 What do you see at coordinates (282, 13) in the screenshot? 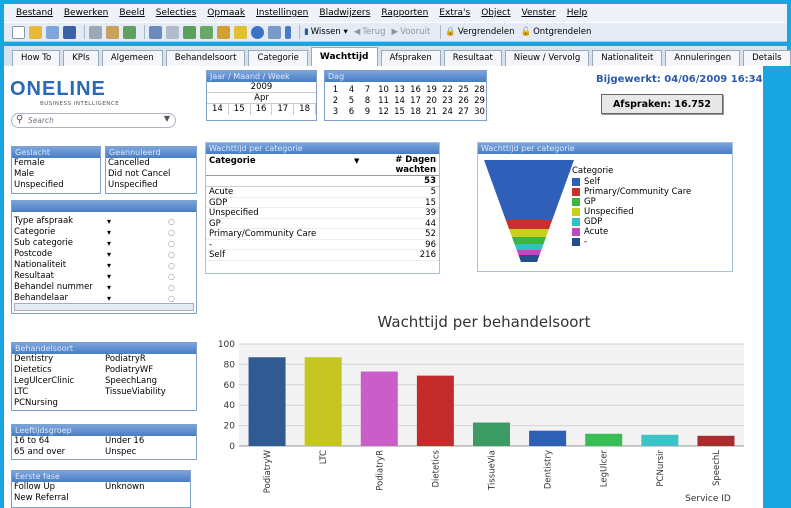
I see `menu-item: Instellingen` at bounding box center [282, 13].